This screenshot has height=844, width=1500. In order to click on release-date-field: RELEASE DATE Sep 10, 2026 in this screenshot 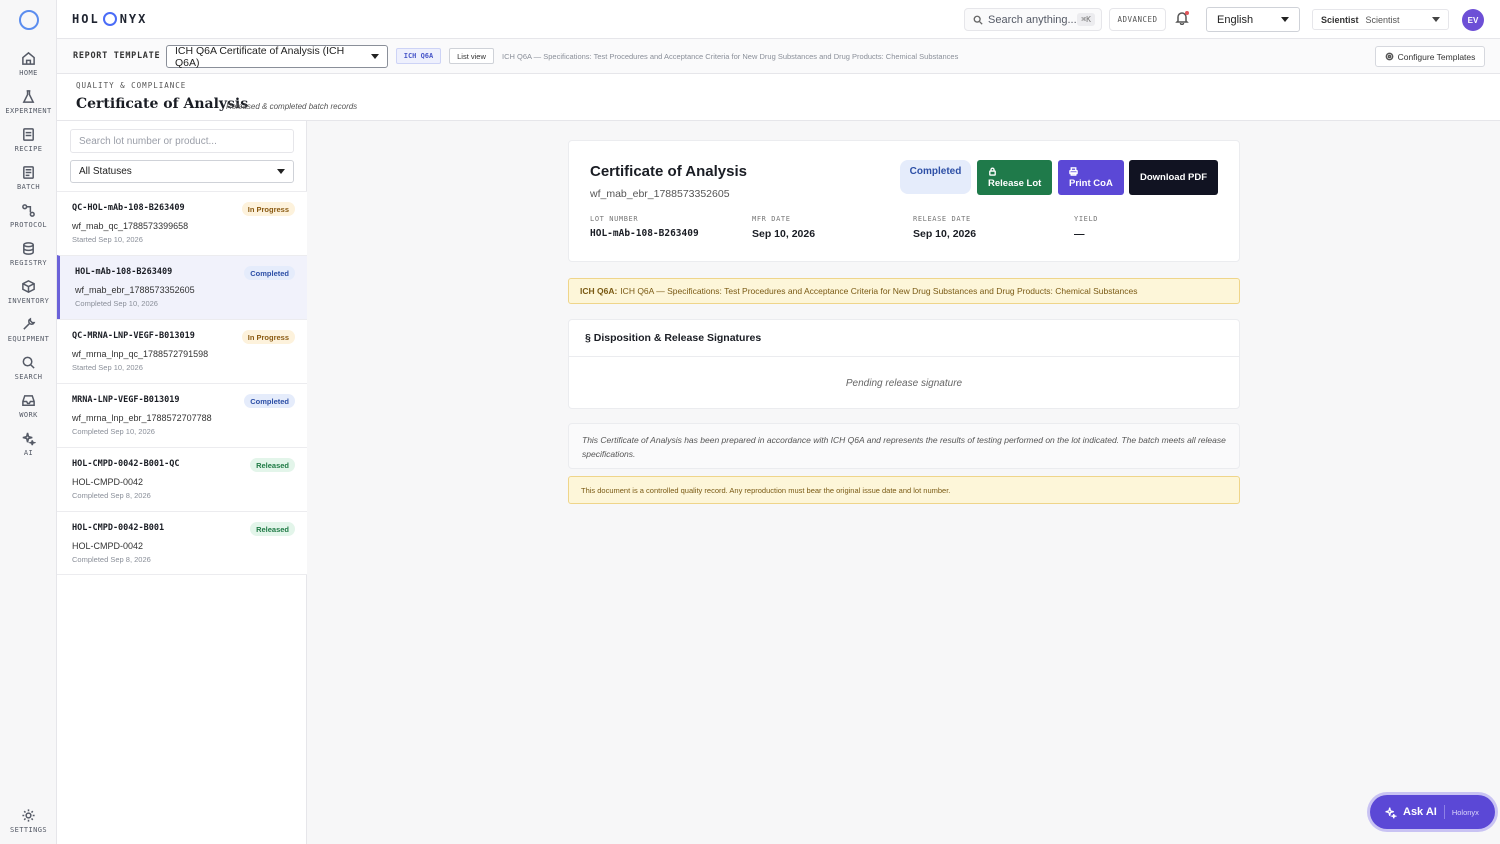, I will do `click(944, 227)`.